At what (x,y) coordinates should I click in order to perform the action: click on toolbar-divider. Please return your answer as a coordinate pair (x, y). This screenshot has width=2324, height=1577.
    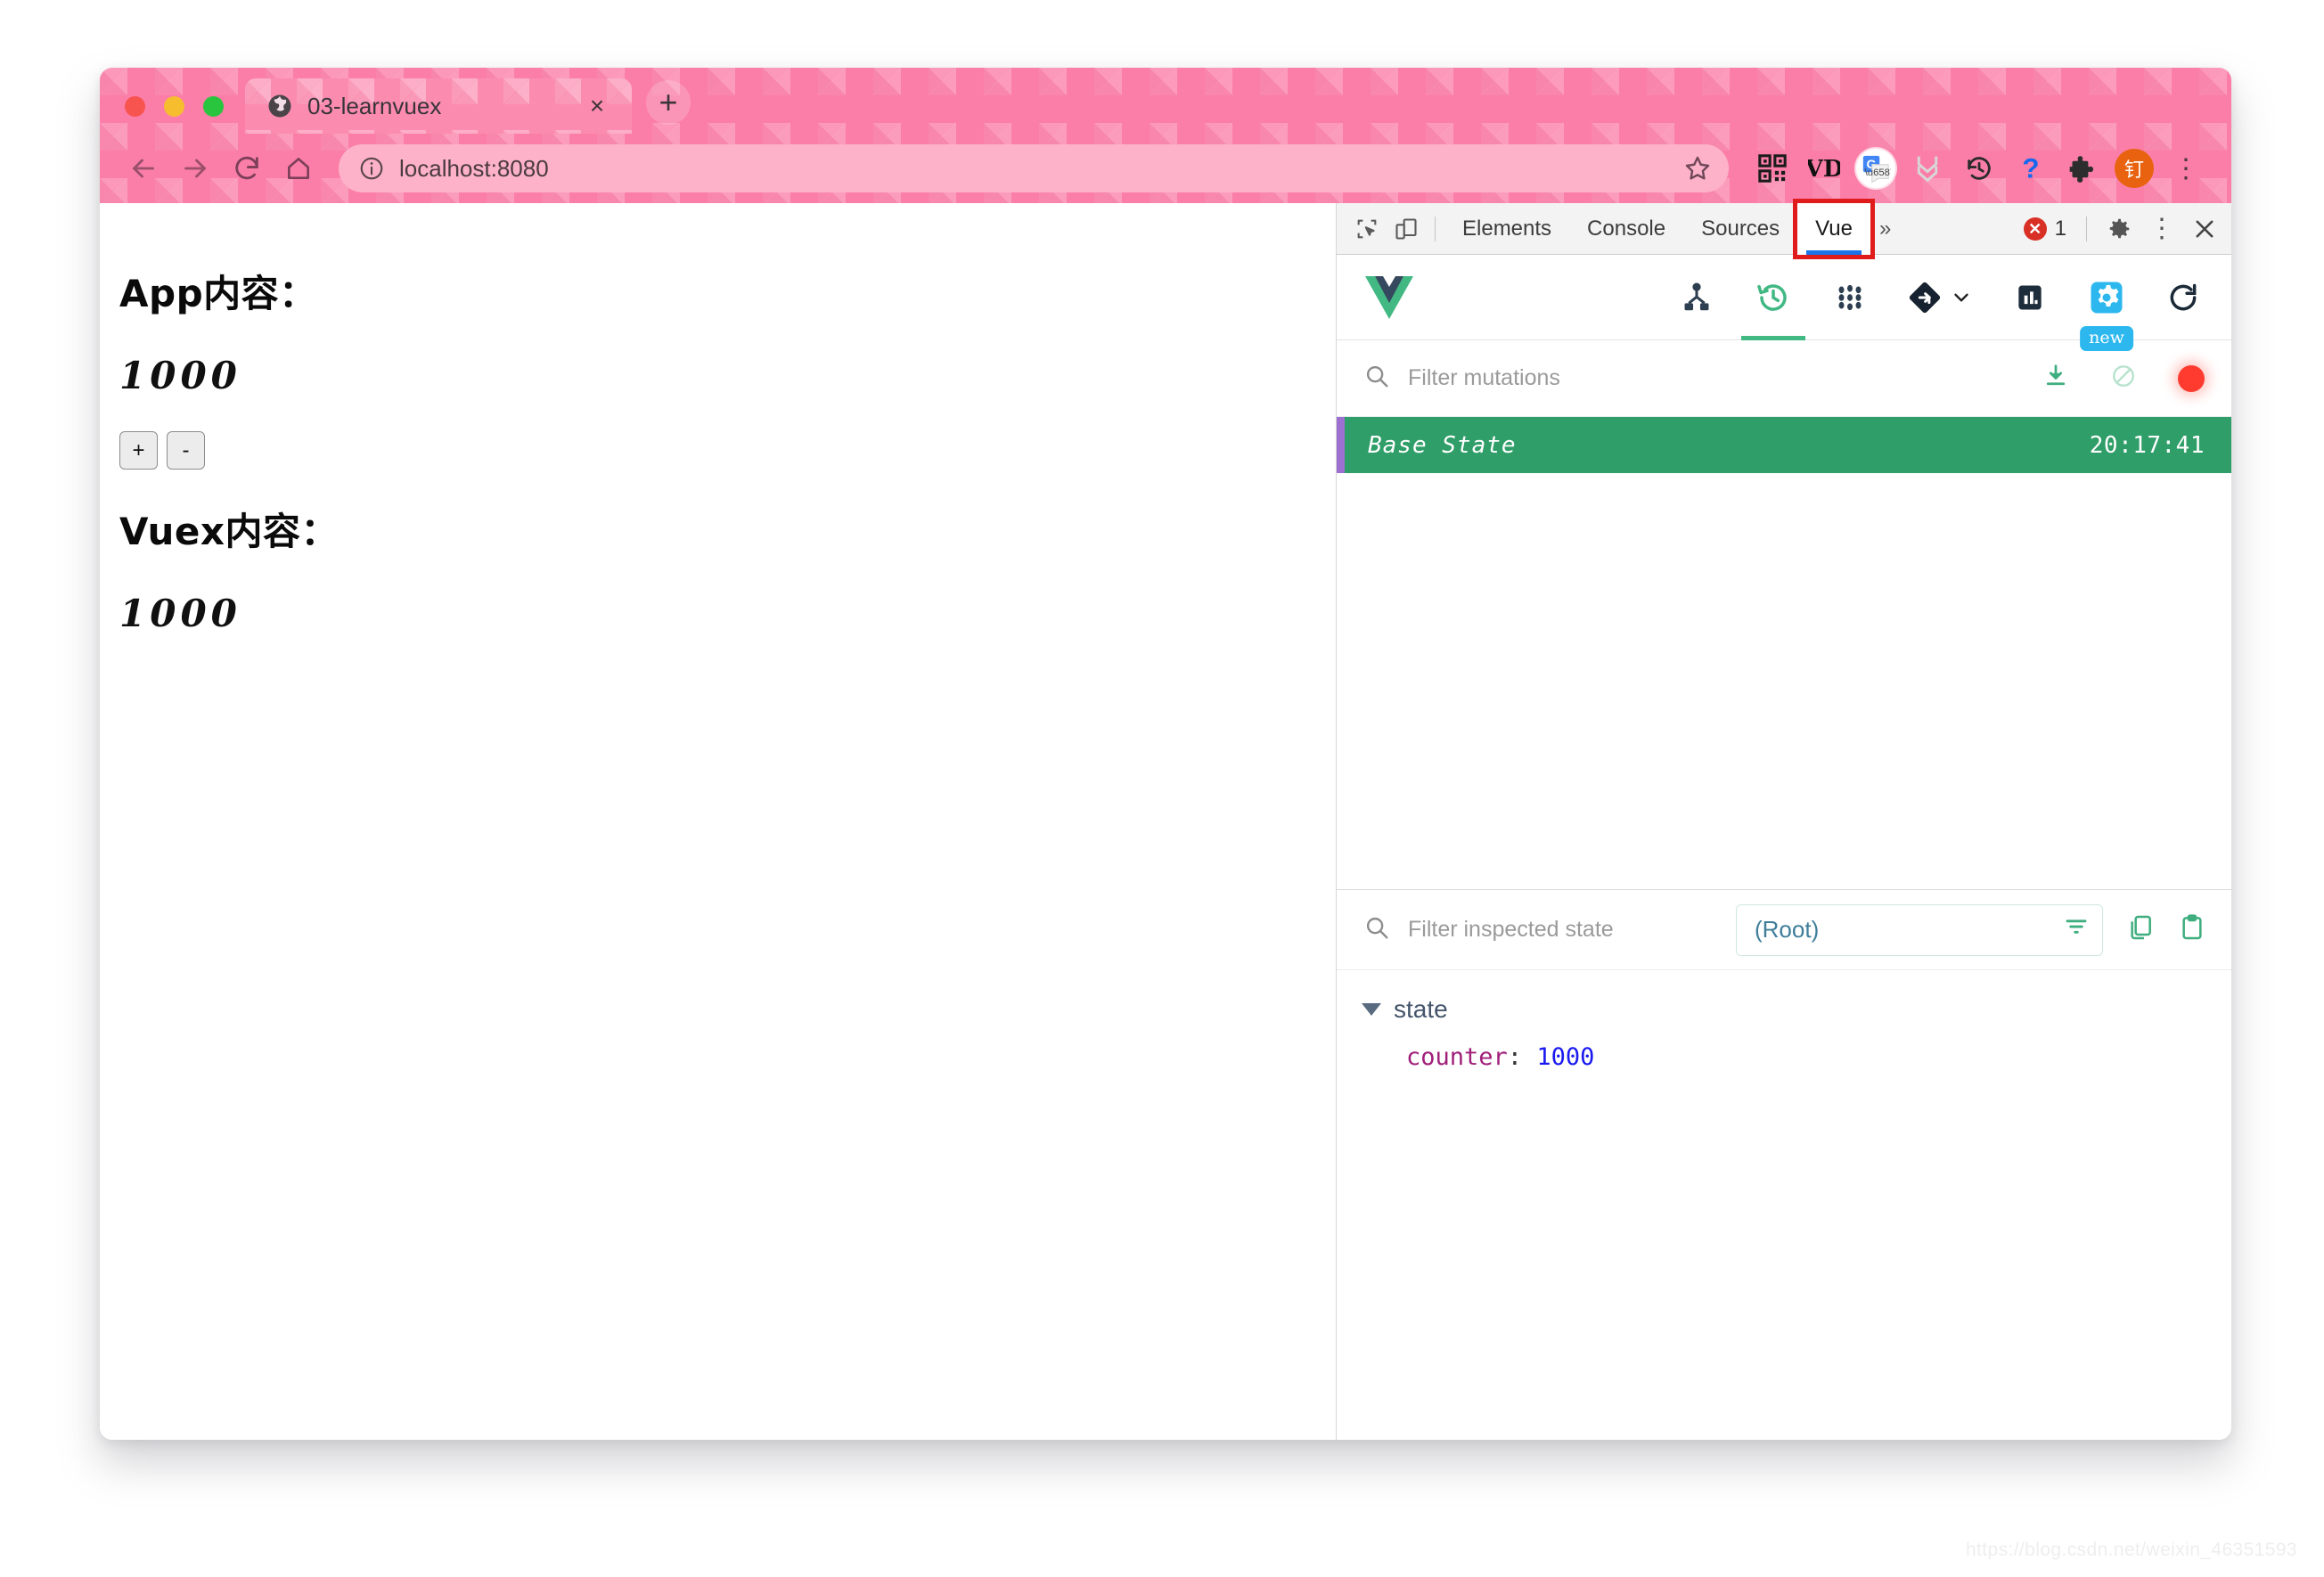
    Looking at the image, I should click on (1435, 228).